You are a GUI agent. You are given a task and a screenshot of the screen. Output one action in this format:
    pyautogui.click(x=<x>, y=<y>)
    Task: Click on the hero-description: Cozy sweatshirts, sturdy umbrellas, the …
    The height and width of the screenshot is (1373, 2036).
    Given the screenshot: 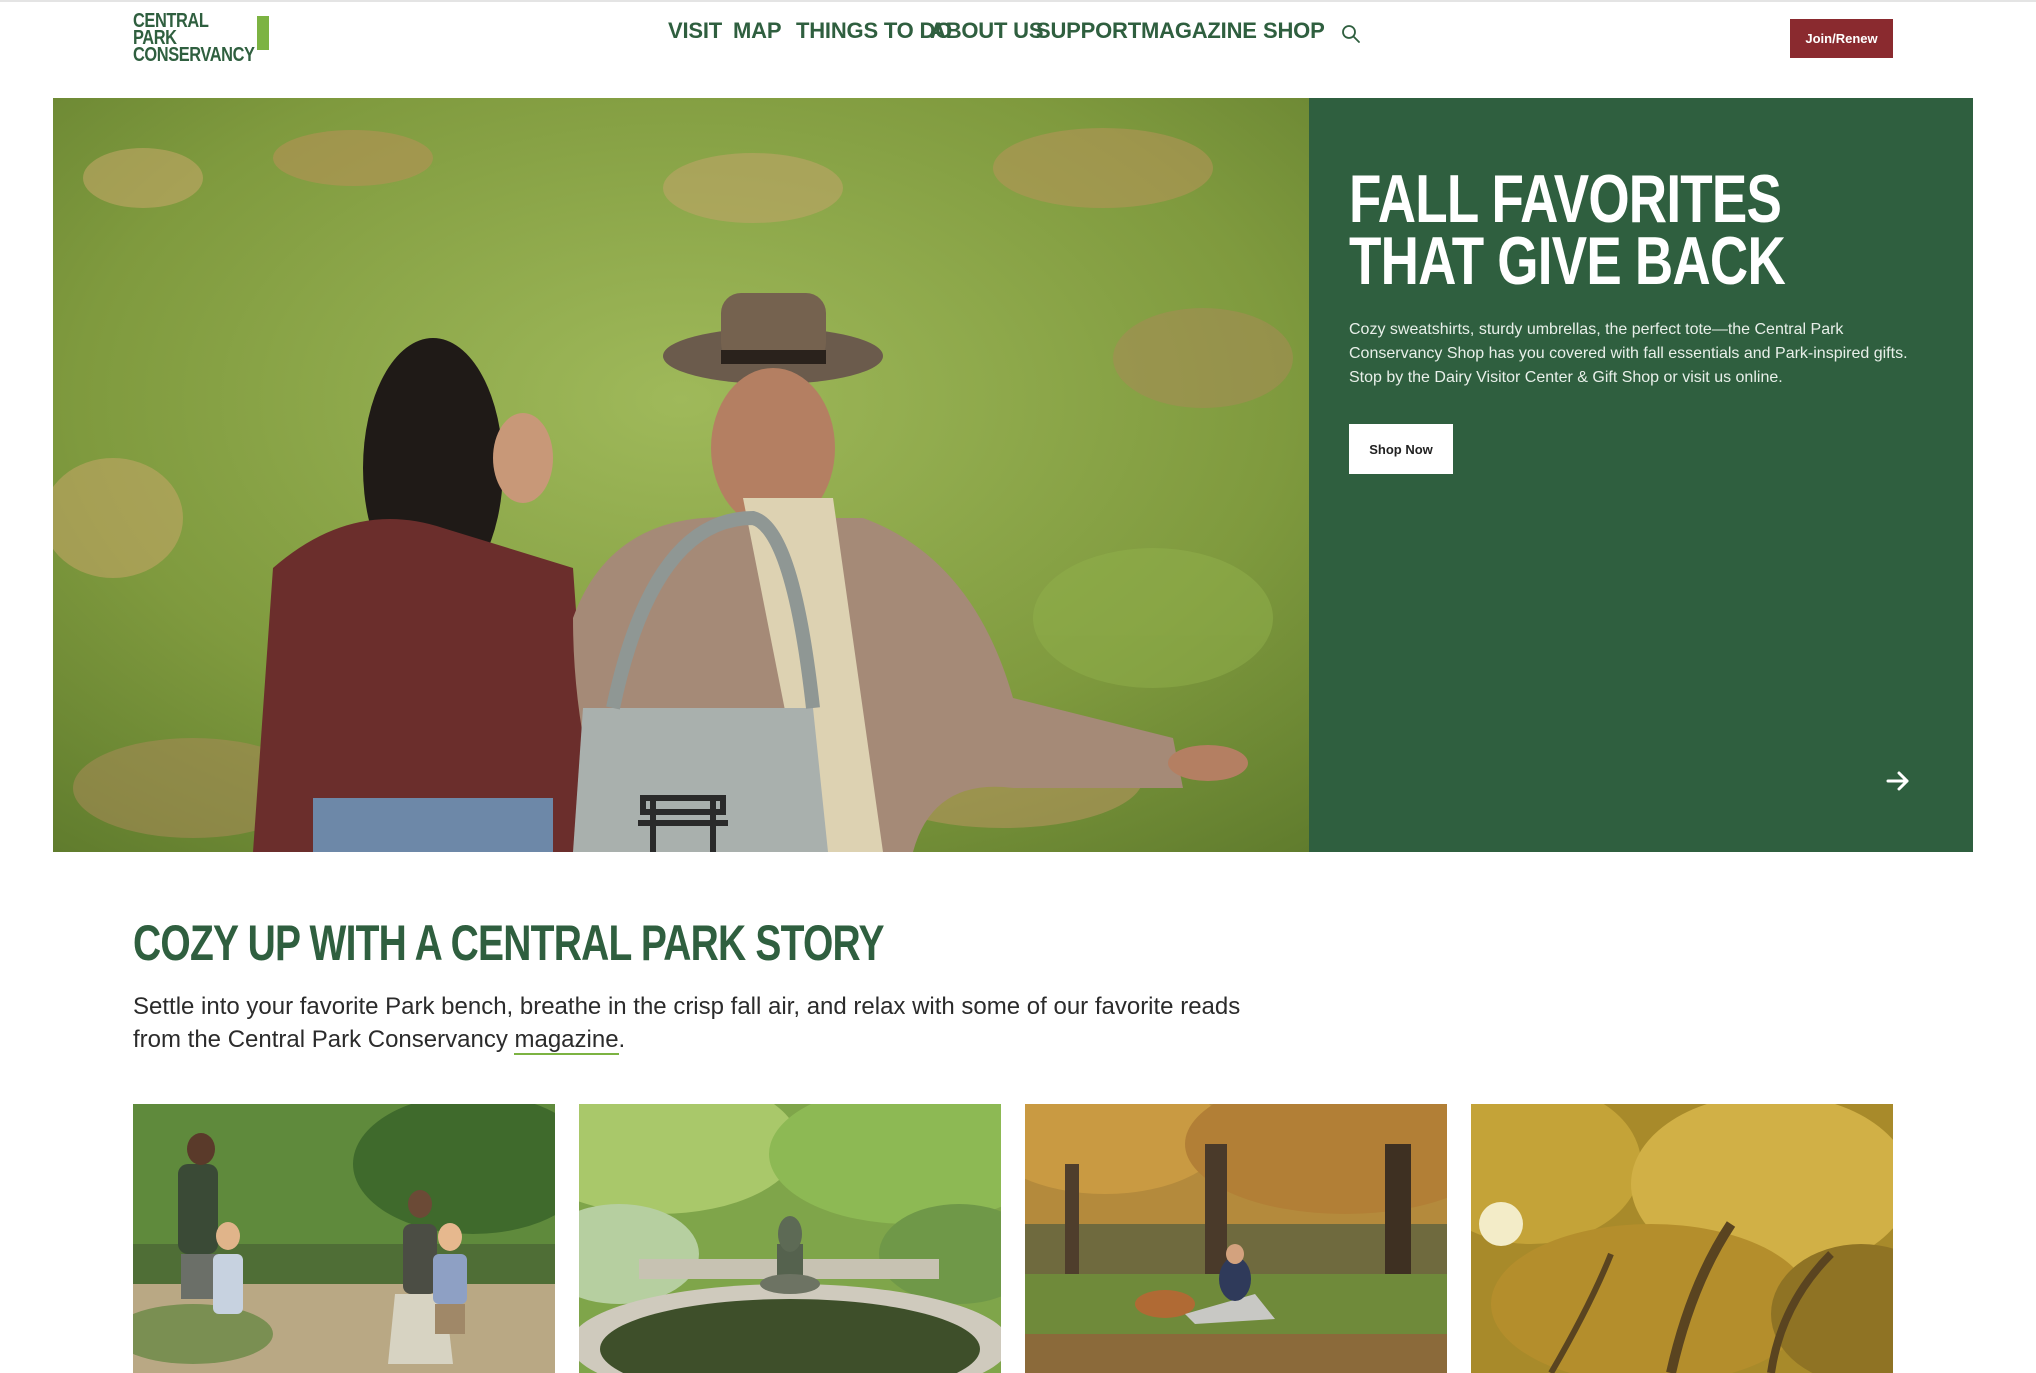 What is the action you would take?
    pyautogui.click(x=1628, y=353)
    